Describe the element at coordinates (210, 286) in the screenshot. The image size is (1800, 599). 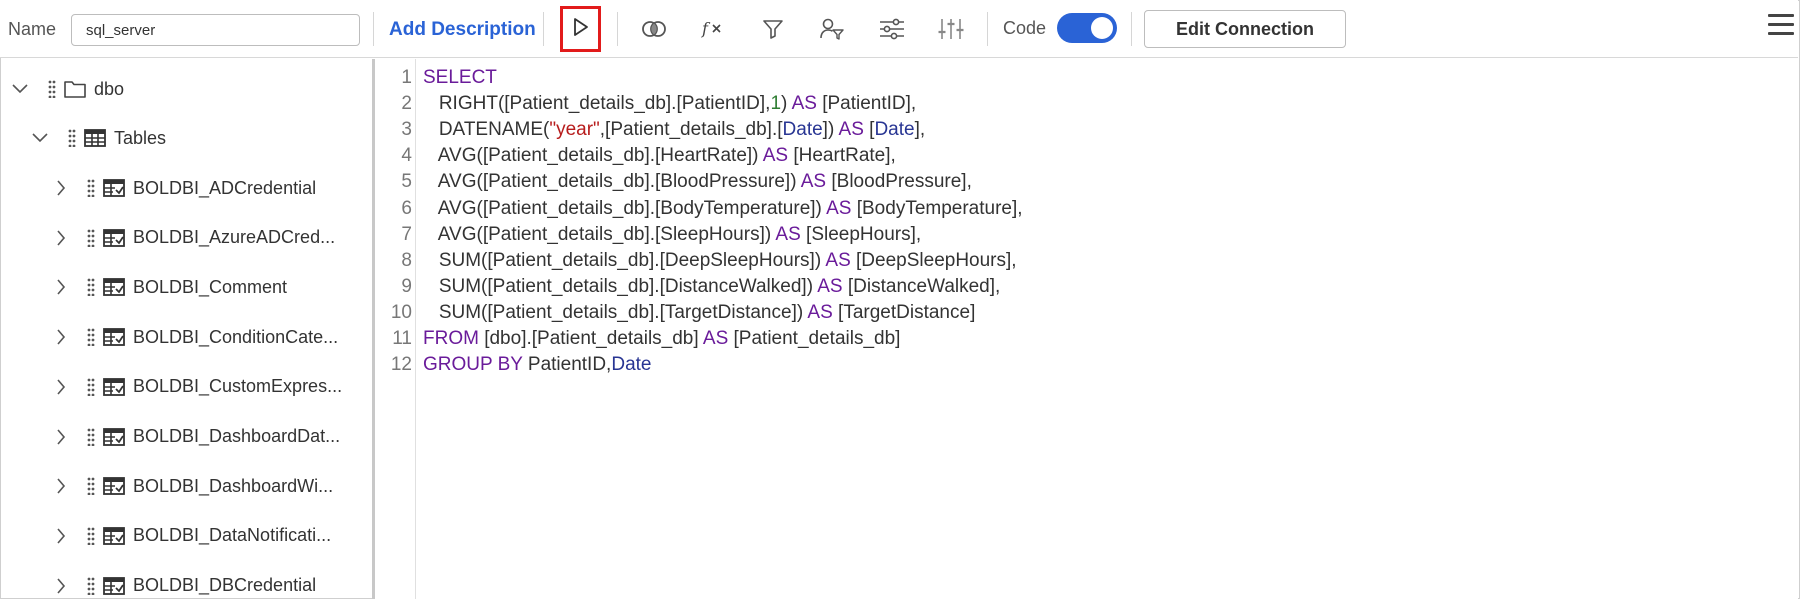
I see `table-name: BOLDBI_Comment` at that location.